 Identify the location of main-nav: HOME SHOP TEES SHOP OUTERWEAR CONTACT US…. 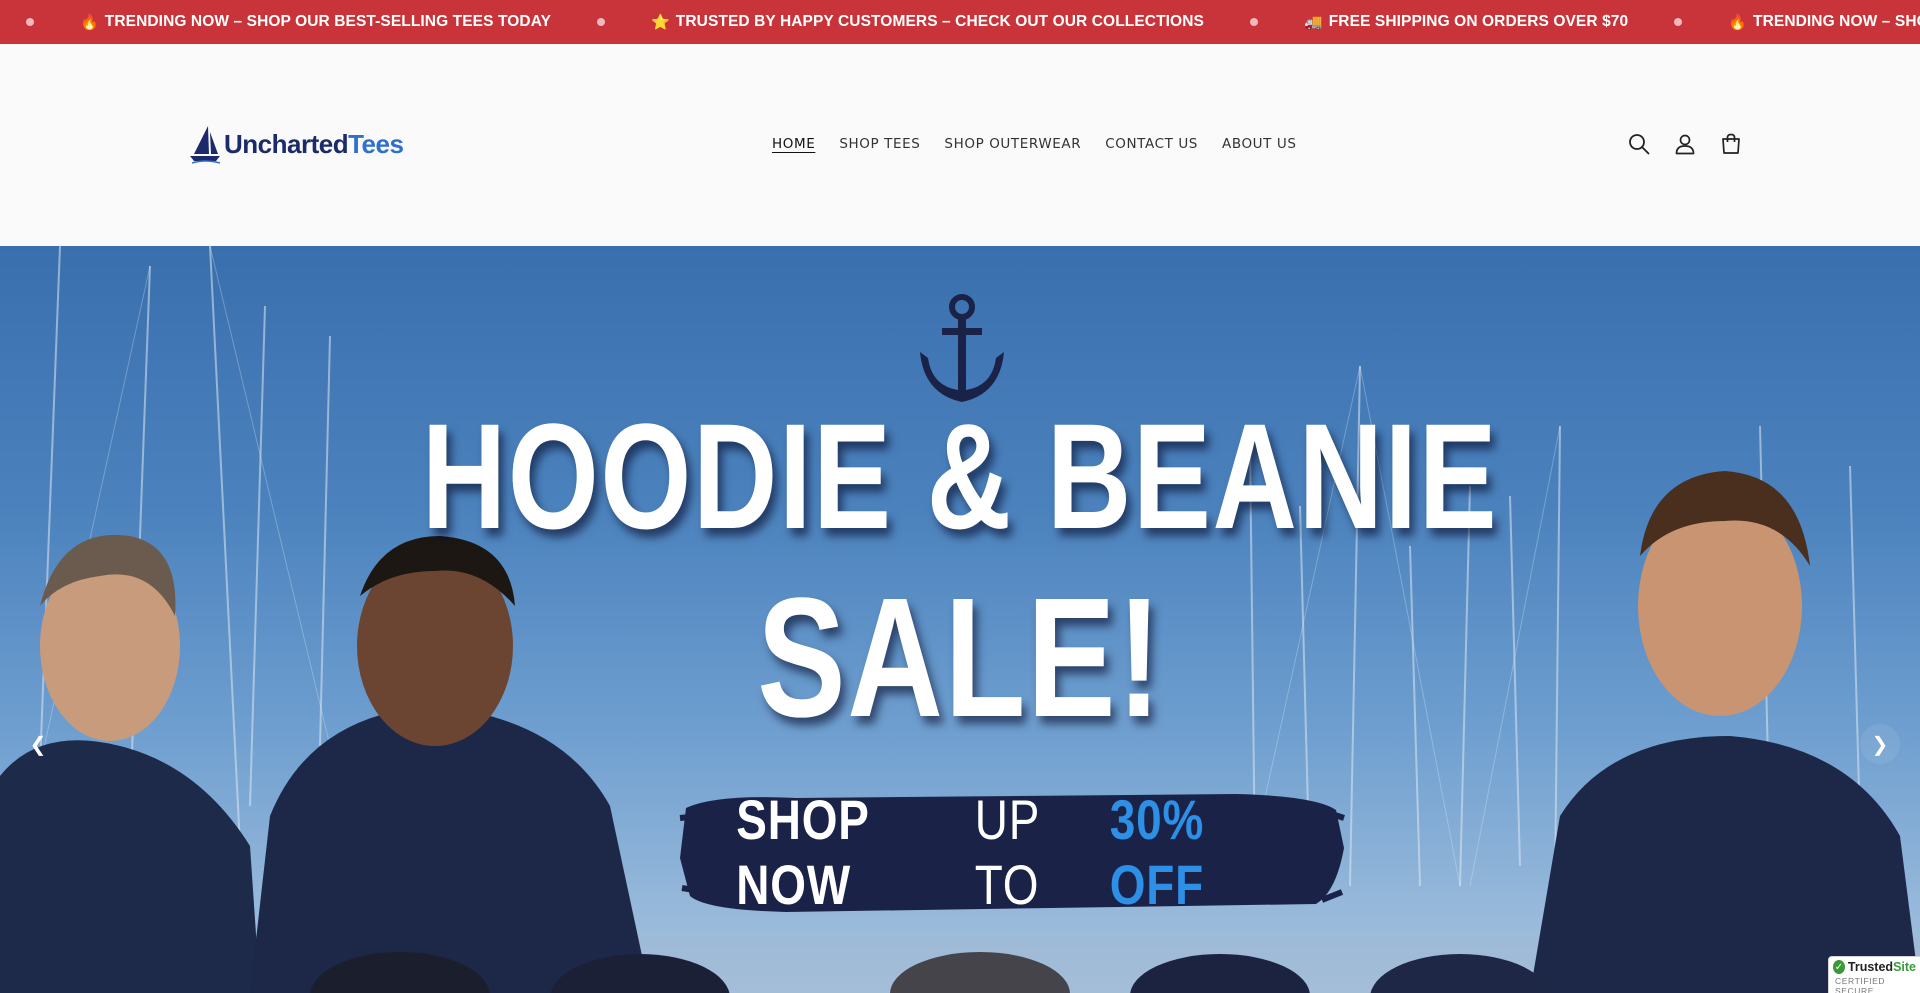
(1034, 144).